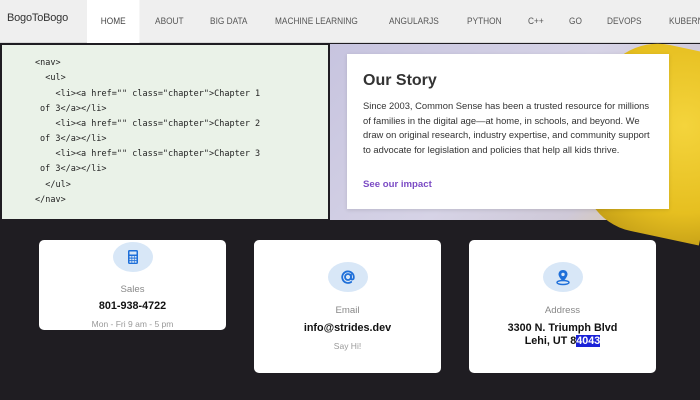 This screenshot has height=400, width=700. I want to click on address-line-2-text: Lehi, UT 8, so click(550, 341).